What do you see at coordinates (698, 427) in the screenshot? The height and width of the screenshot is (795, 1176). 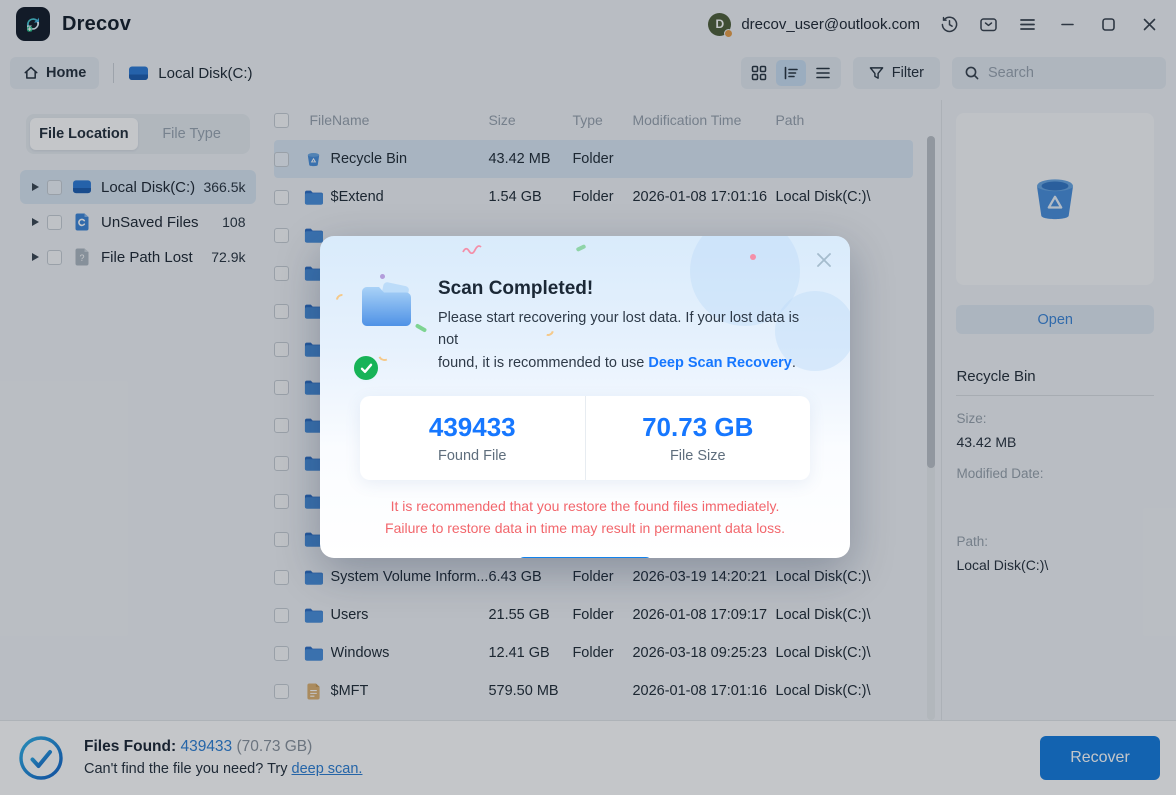 I see `file-size-total: 70.73 GB` at bounding box center [698, 427].